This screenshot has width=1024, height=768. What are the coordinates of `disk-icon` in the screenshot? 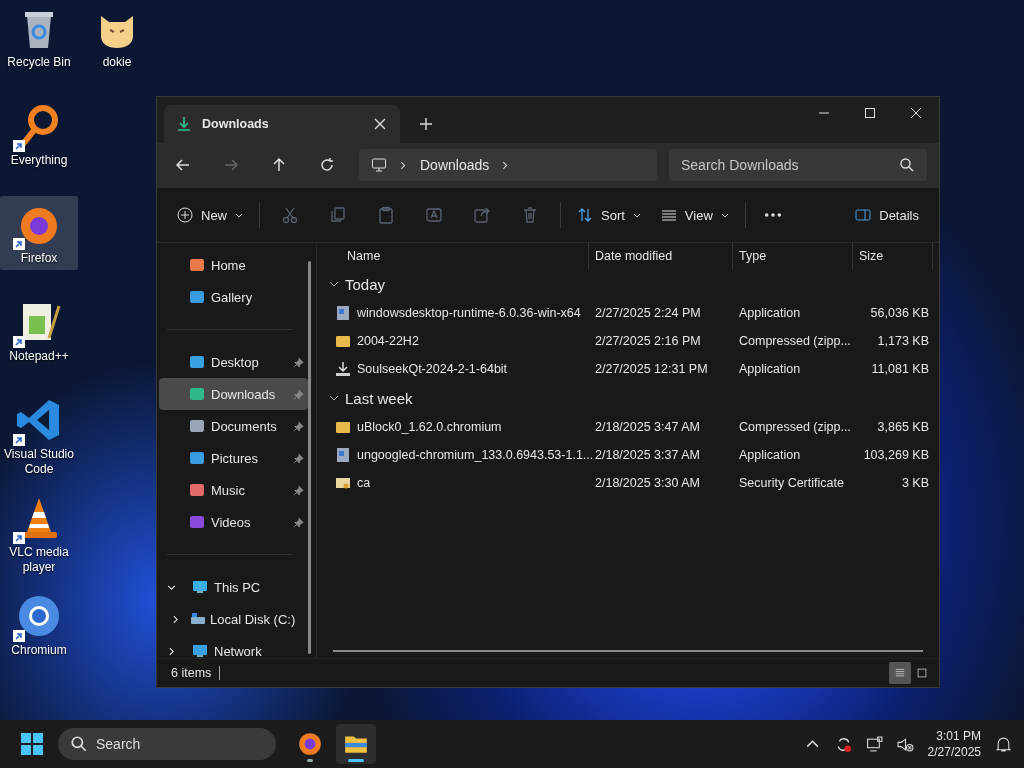 It's located at (198, 619).